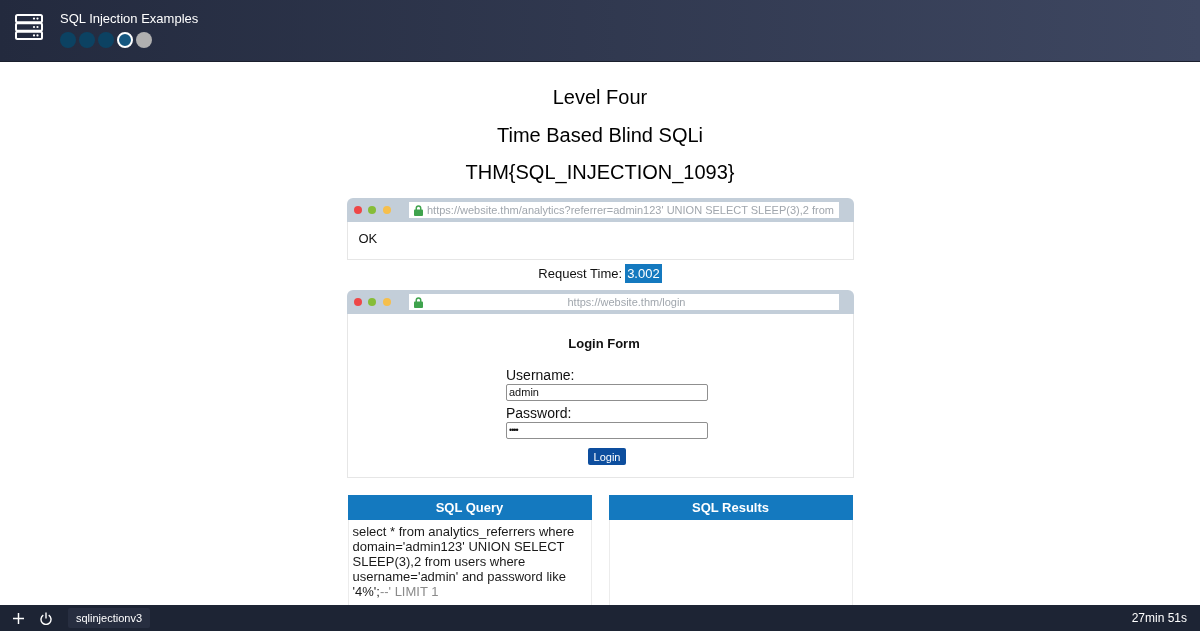 The image size is (1200, 631). What do you see at coordinates (607, 456) in the screenshot?
I see `login-button: Login` at bounding box center [607, 456].